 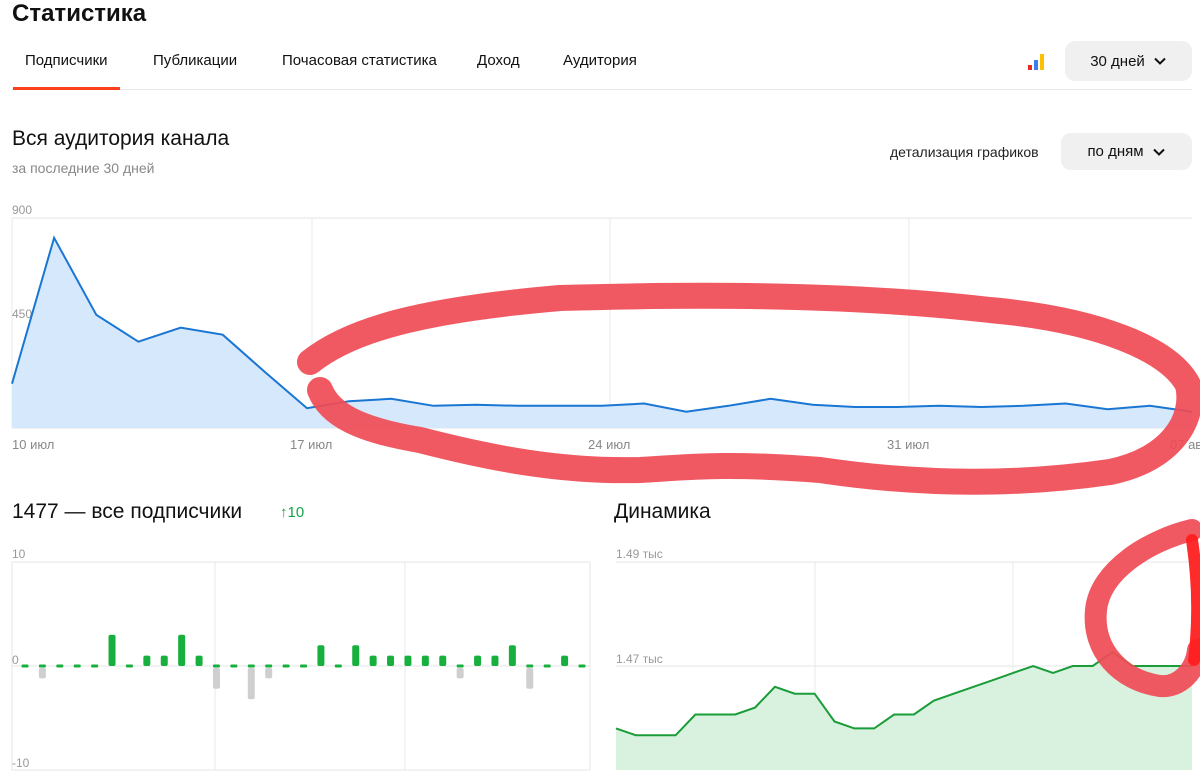 I want to click on dynamics-area-fill, so click(x=904, y=711).